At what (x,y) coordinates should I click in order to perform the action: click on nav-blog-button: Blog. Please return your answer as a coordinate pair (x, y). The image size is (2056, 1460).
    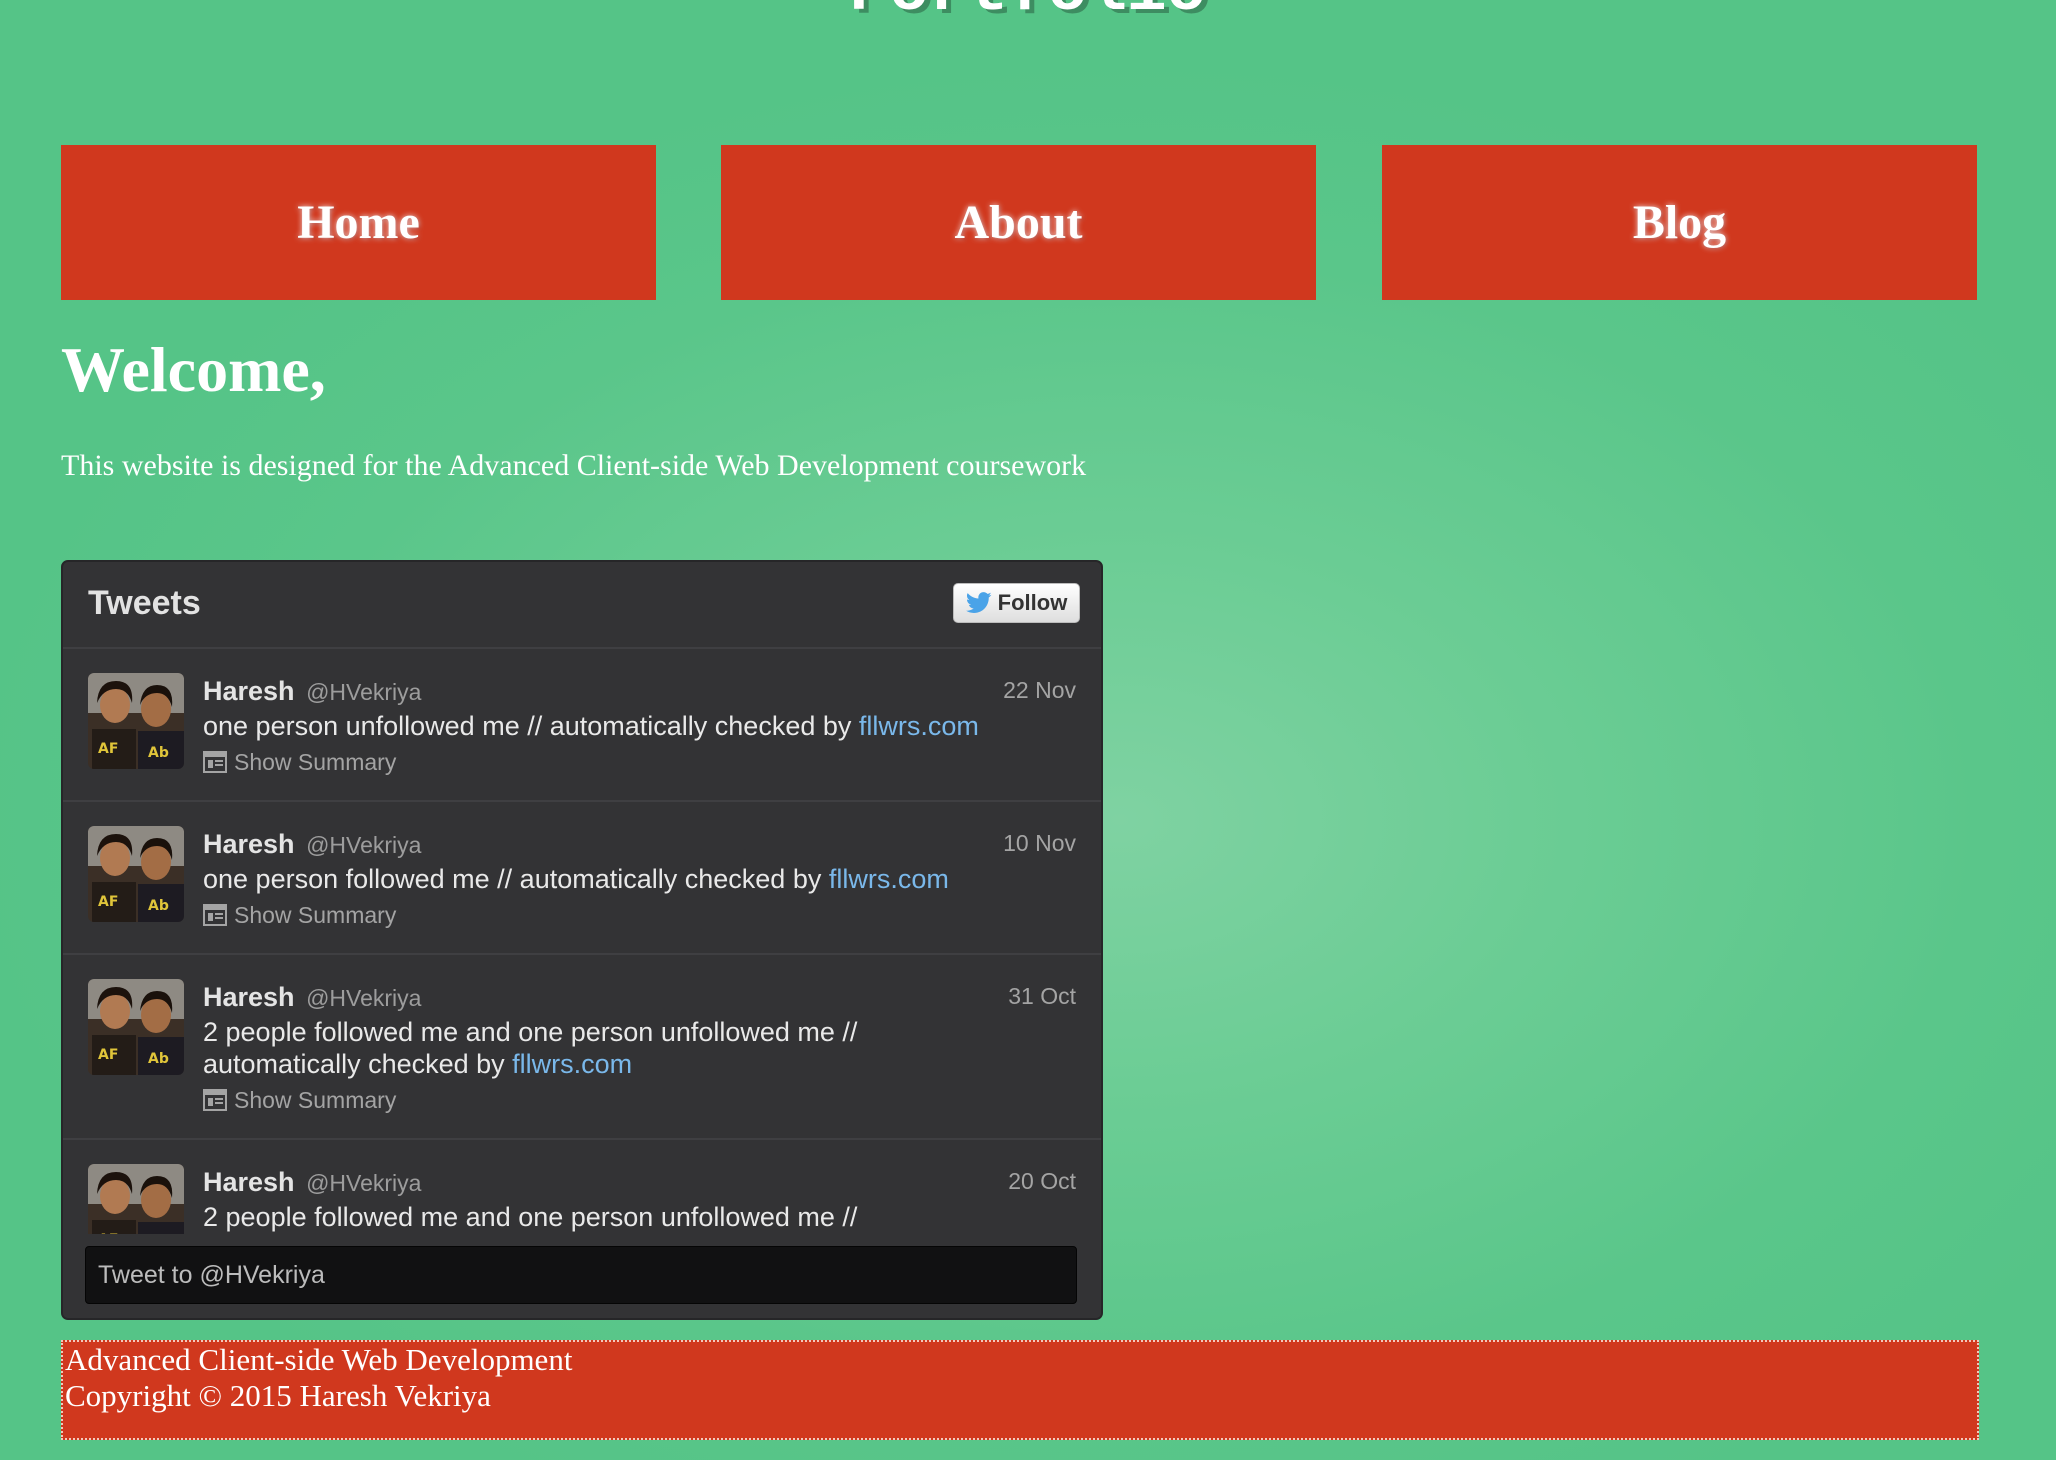
    Looking at the image, I should click on (1679, 222).